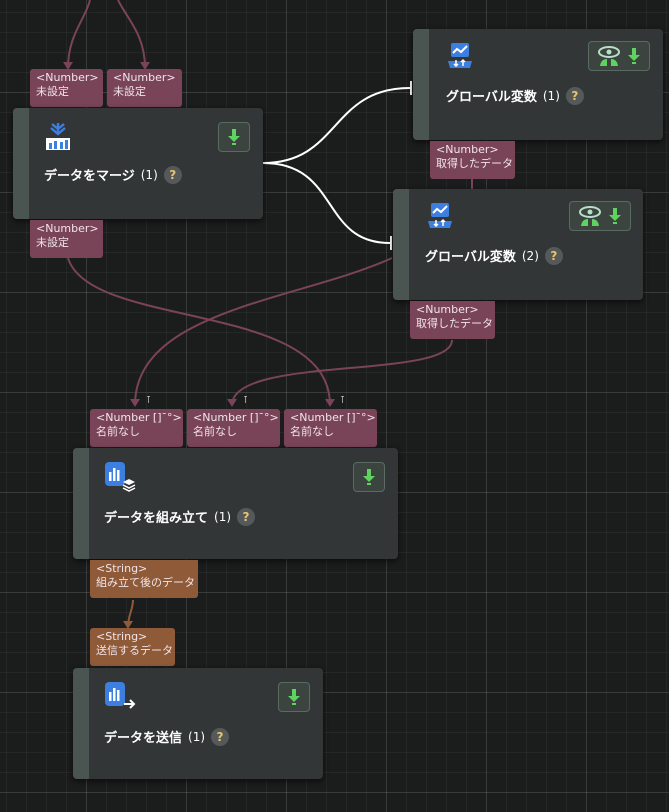 This screenshot has width=669, height=812. What do you see at coordinates (156, 518) in the screenshot?
I see `node-title-text: データを組み立て` at bounding box center [156, 518].